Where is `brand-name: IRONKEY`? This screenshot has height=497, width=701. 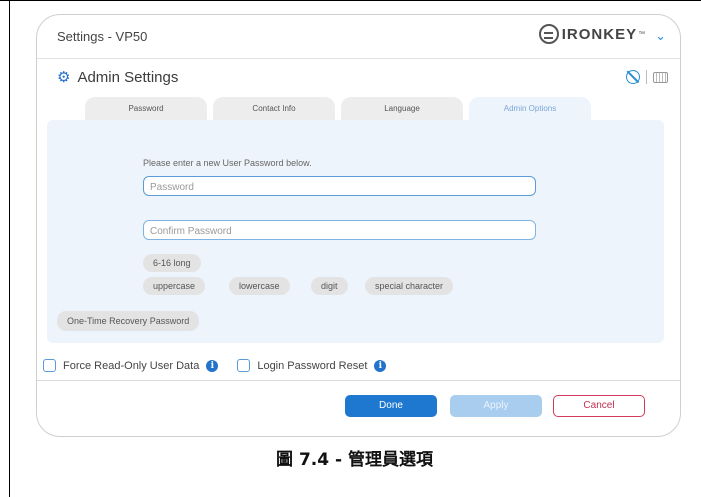
brand-name: IRONKEY is located at coordinates (599, 34).